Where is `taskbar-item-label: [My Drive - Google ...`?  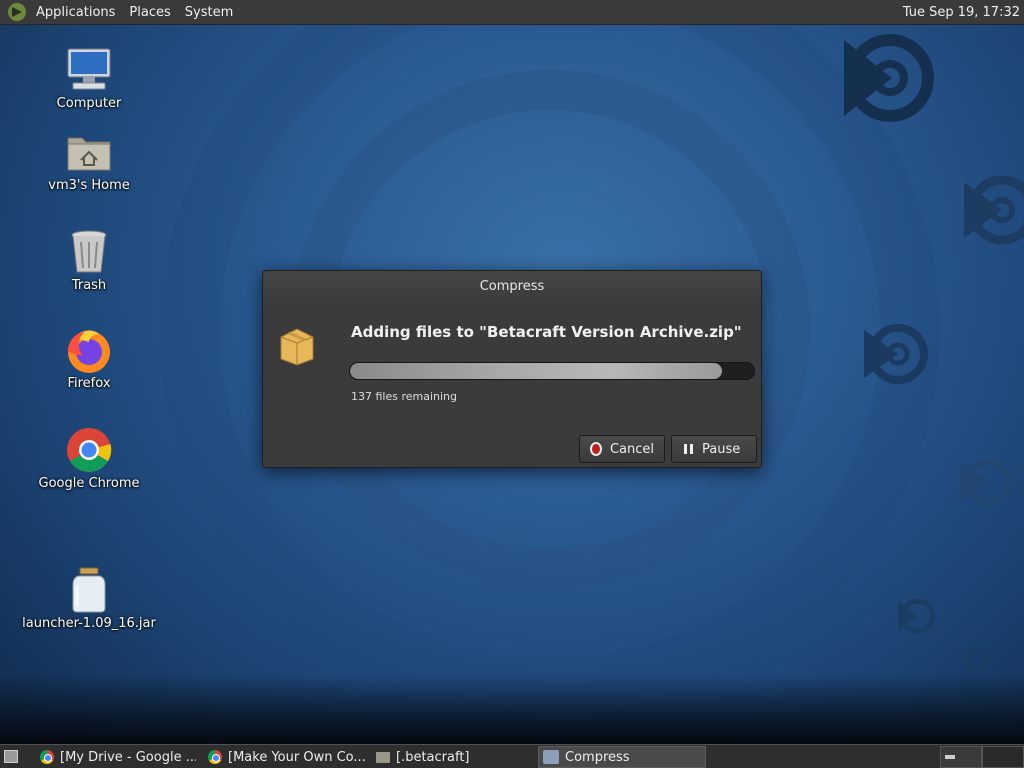 taskbar-item-label: [My Drive - Google ... is located at coordinates (128, 757).